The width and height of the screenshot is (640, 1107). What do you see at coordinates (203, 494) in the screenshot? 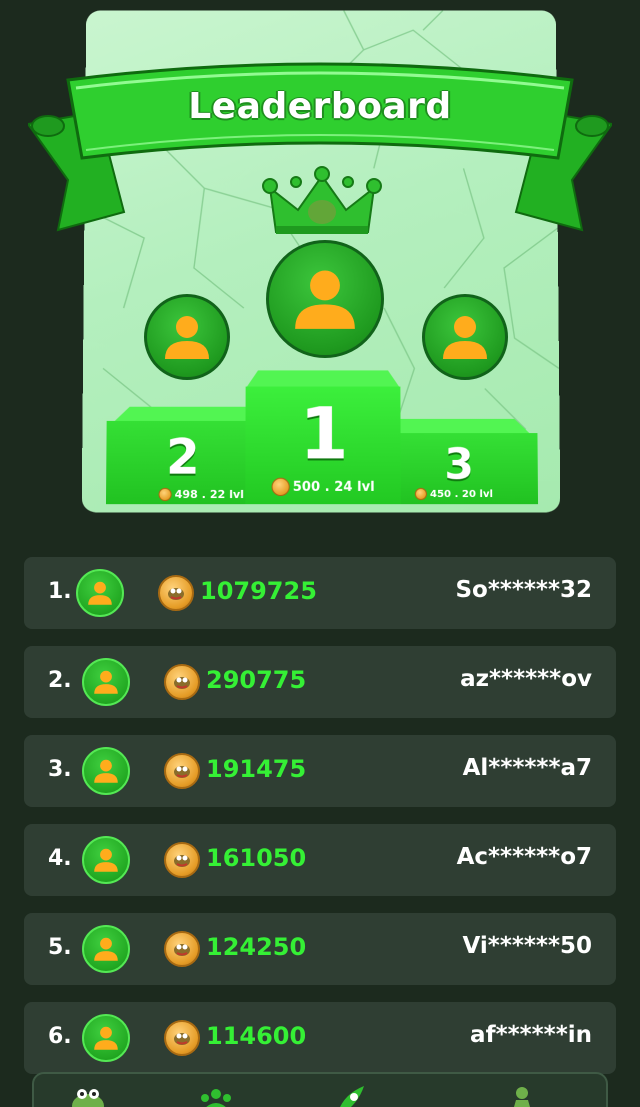
I see `podium-sep-2: .` at bounding box center [203, 494].